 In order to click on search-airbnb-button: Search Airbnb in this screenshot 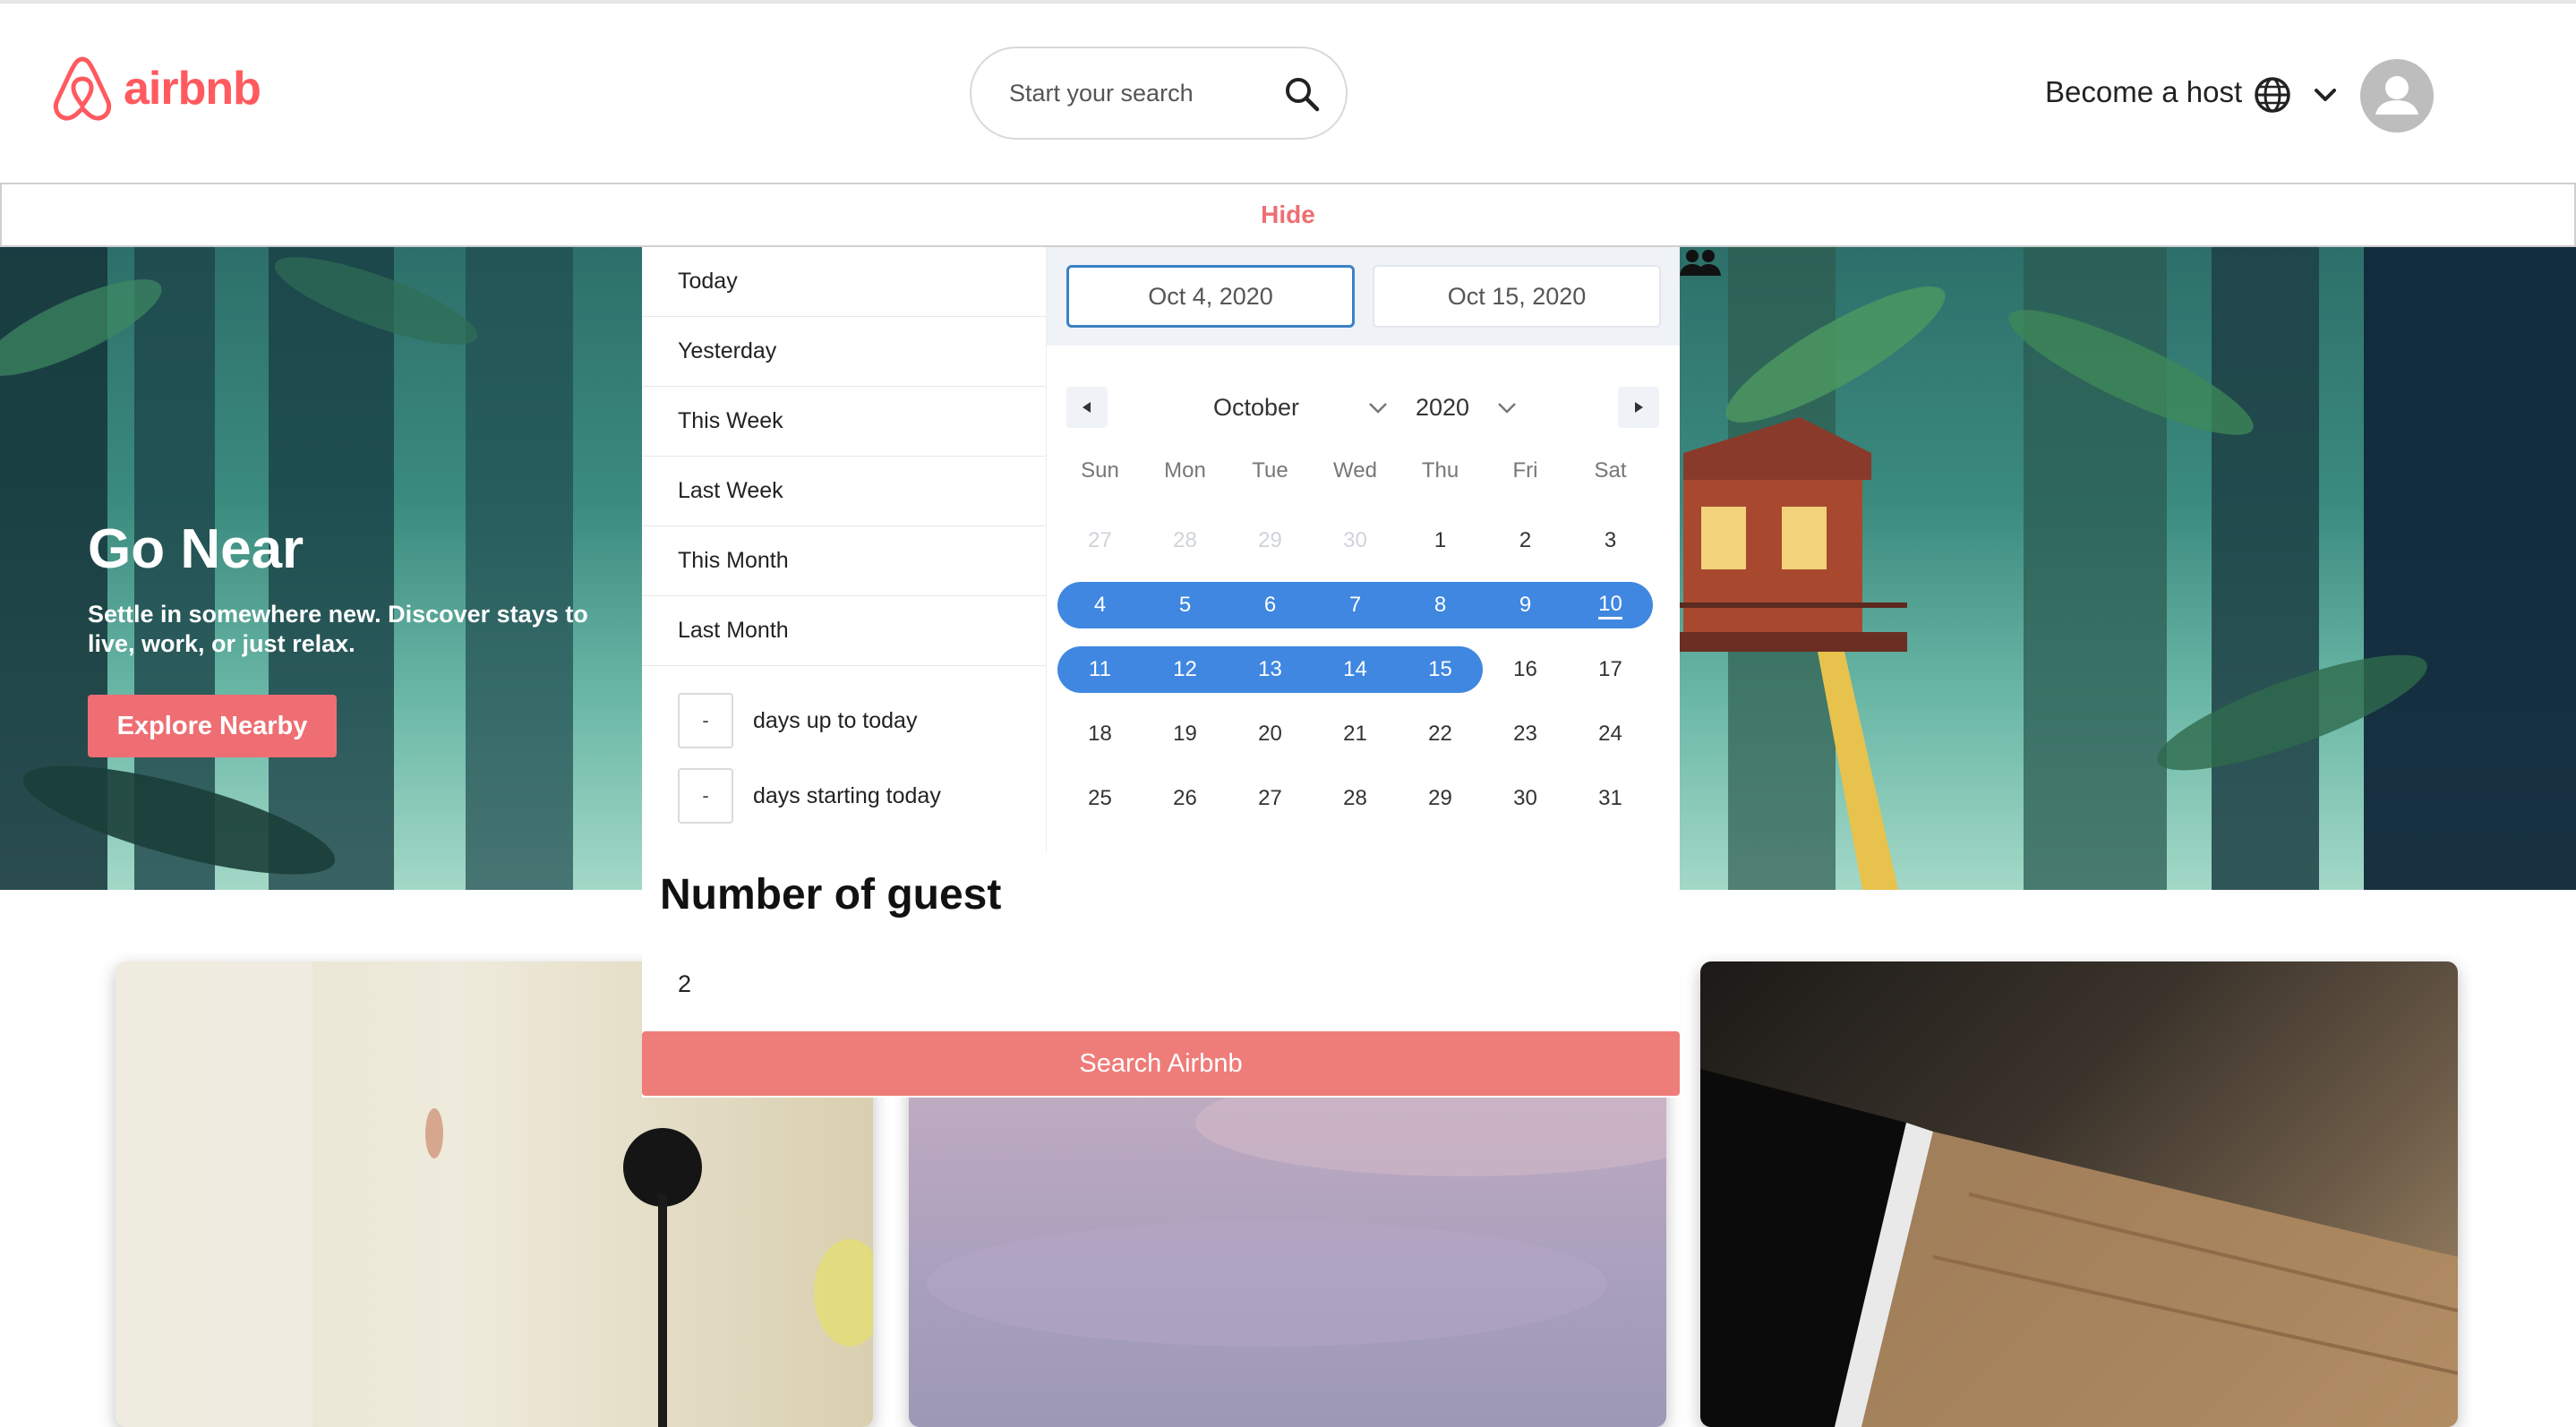, I will do `click(1161, 1064)`.